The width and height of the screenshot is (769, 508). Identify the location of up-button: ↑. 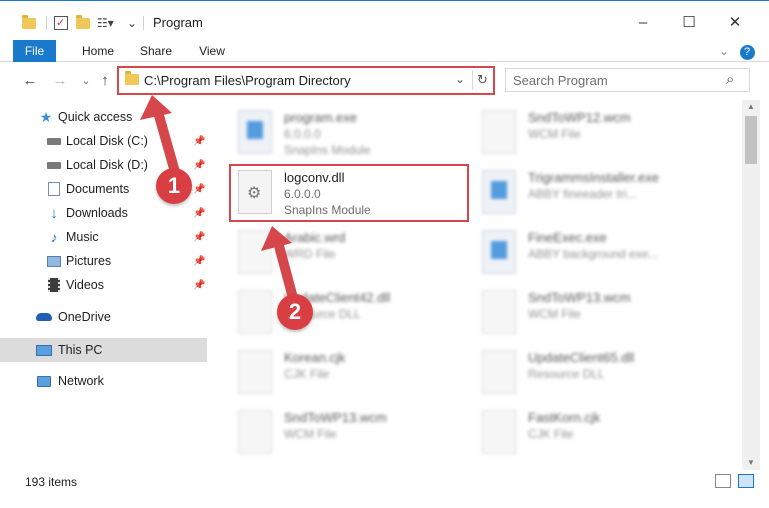
(105, 81).